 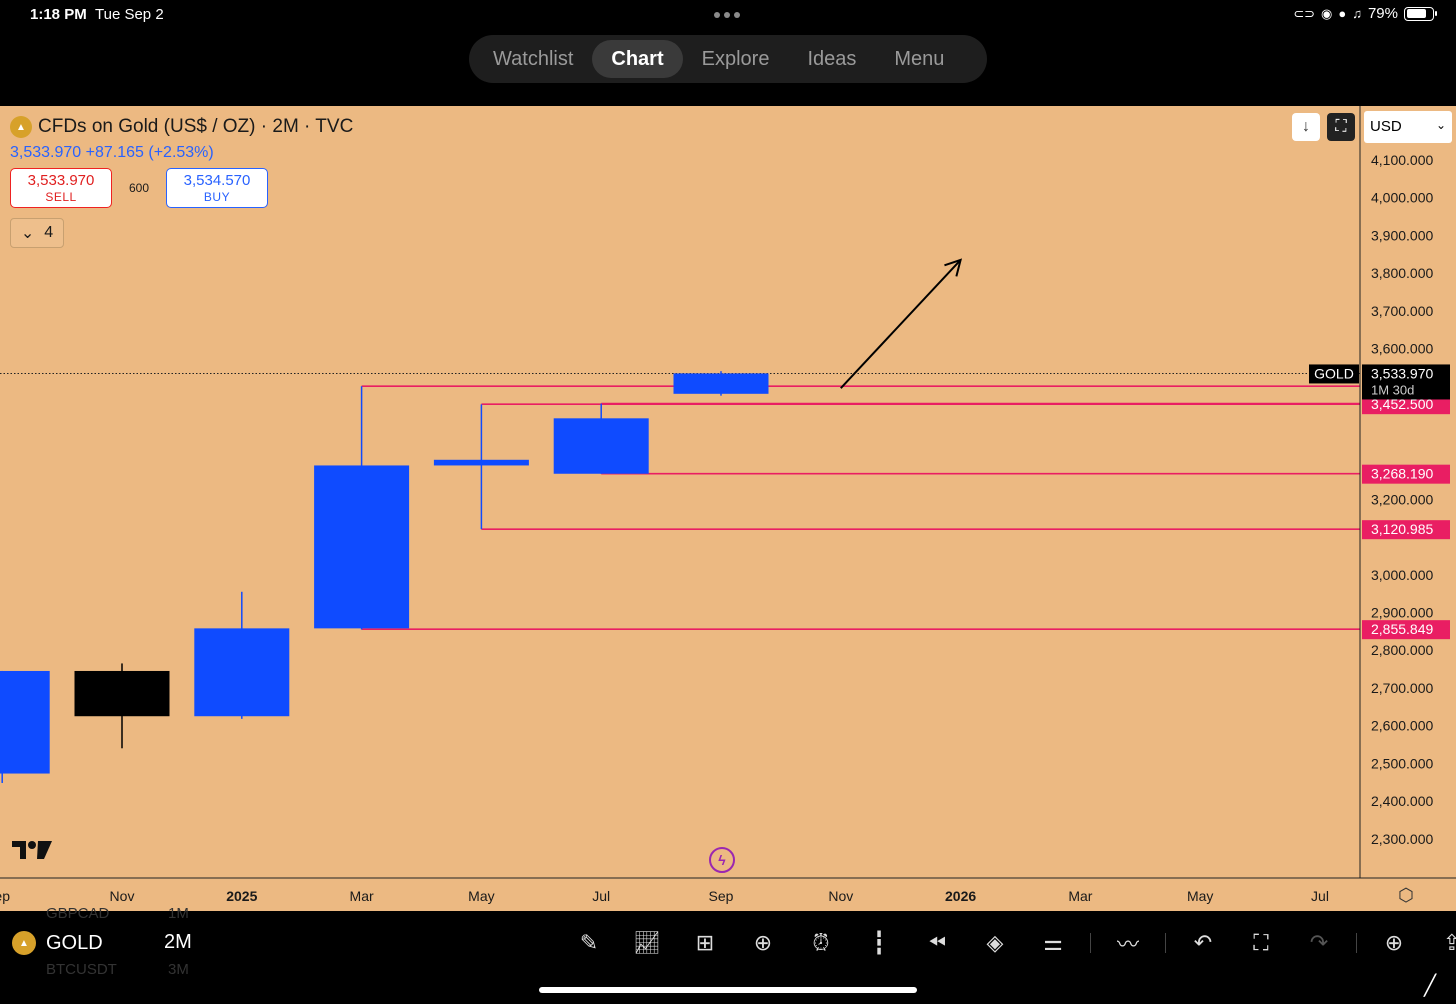 What do you see at coordinates (1320, 896) in the screenshot?
I see `x-tick-label: Jul` at bounding box center [1320, 896].